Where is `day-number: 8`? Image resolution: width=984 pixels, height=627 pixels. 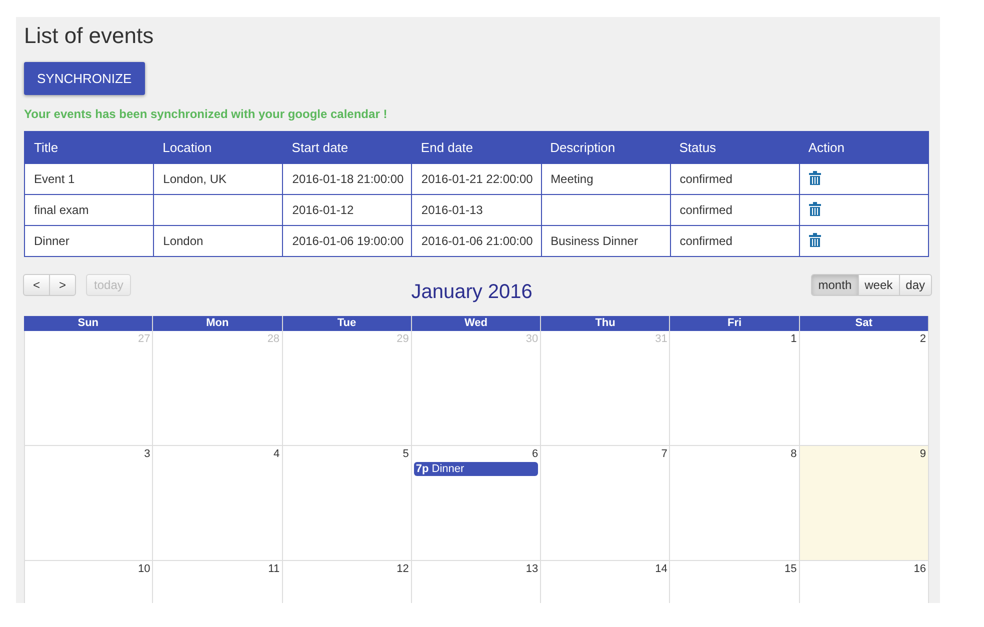
day-number: 8 is located at coordinates (793, 454).